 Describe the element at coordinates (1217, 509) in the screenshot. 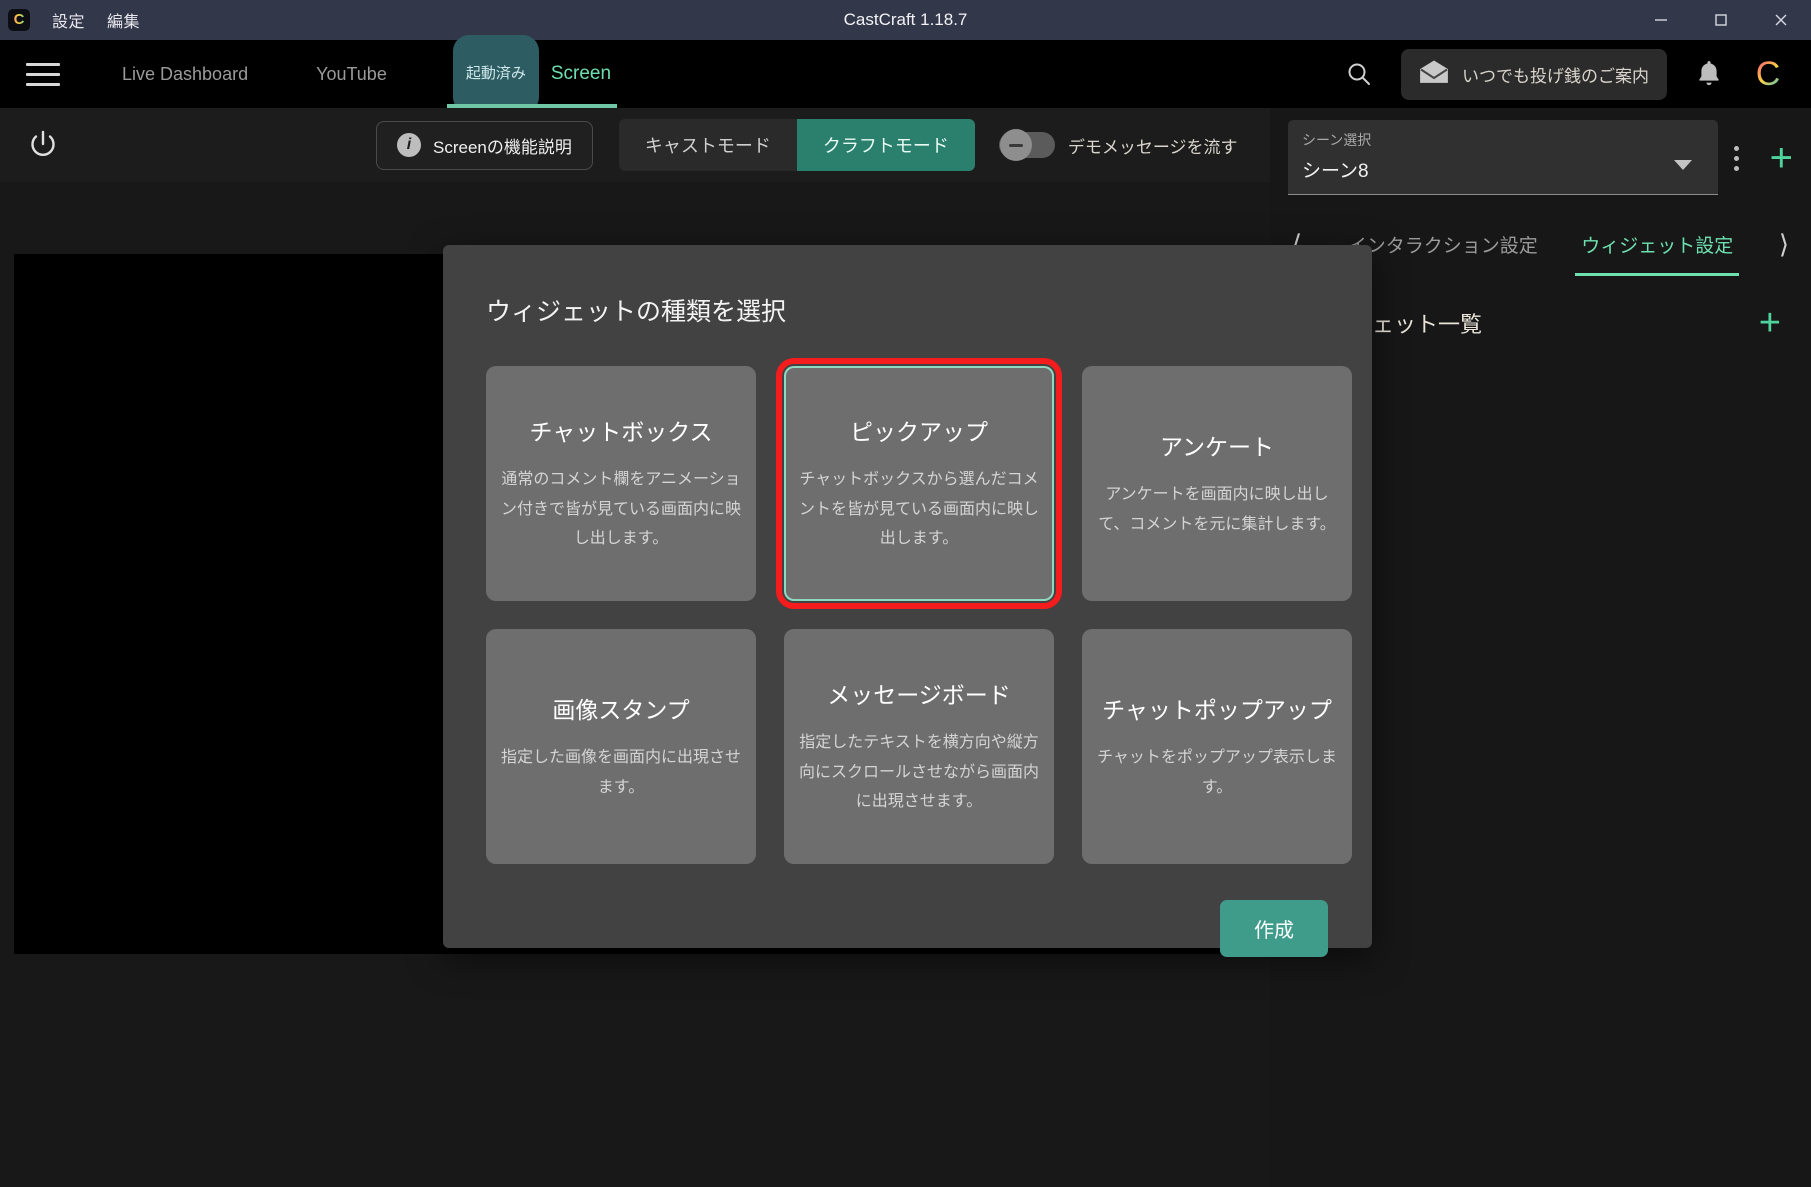

I see `widget-card-desc: アンケートを画面内に映し出して、コメントを元に集計します。` at that location.